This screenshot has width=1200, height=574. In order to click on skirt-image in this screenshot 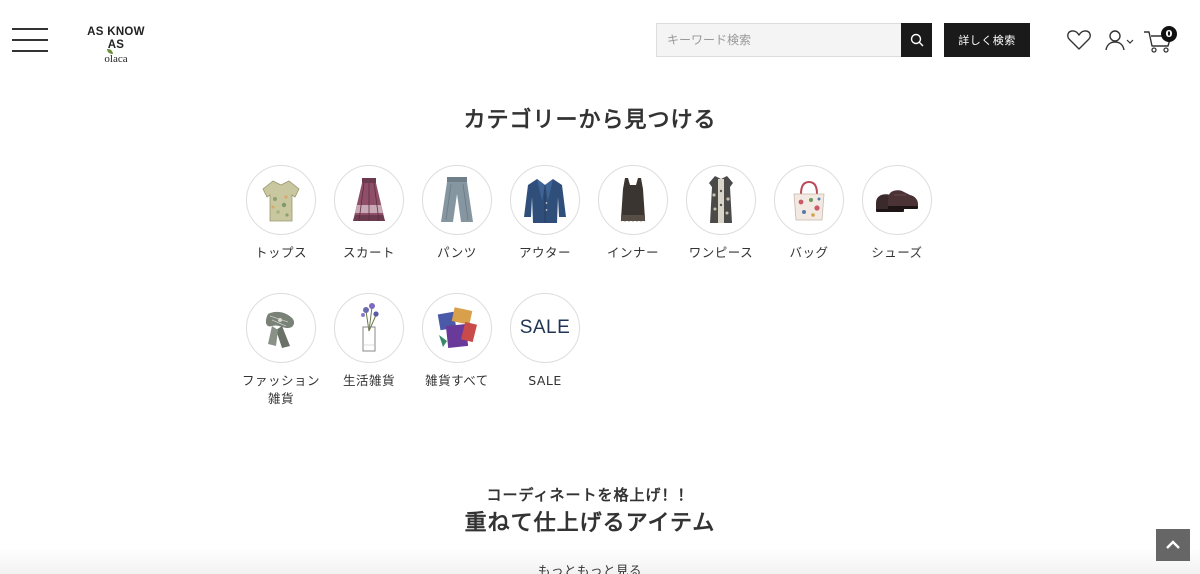, I will do `click(369, 200)`.